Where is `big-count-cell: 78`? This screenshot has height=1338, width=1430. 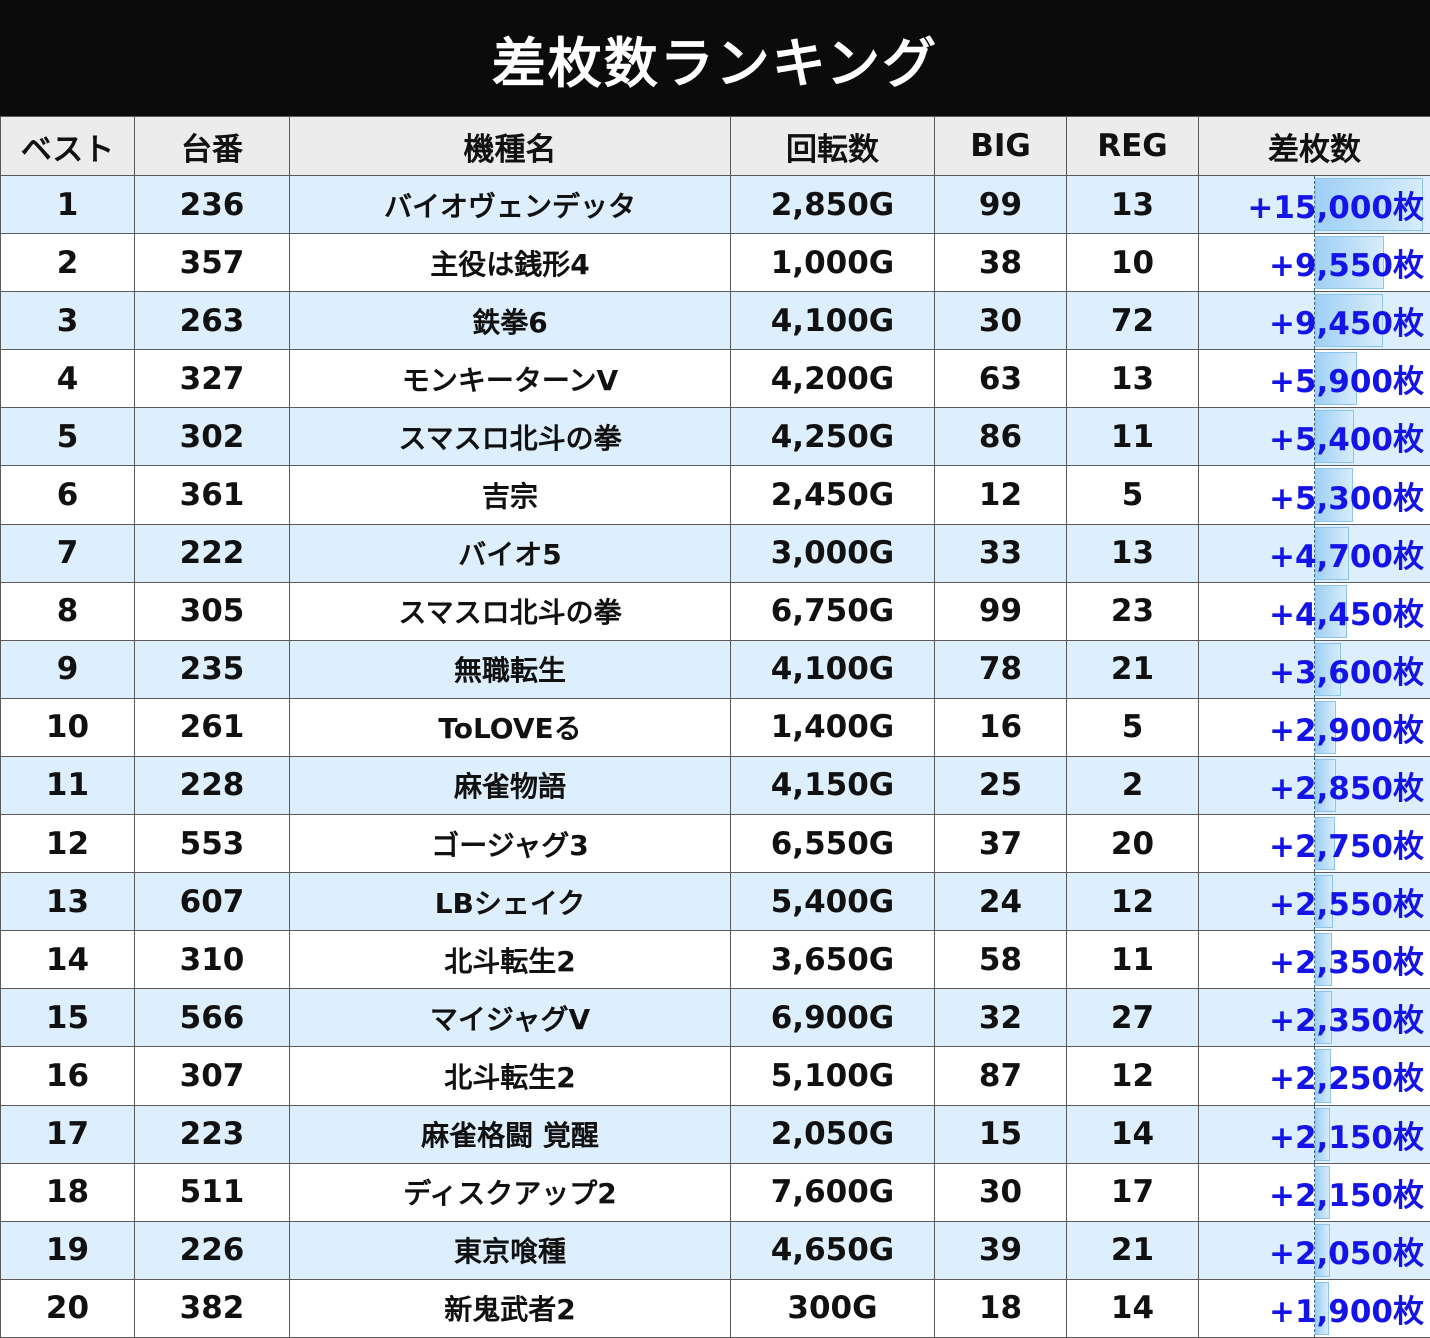 big-count-cell: 78 is located at coordinates (1000, 669).